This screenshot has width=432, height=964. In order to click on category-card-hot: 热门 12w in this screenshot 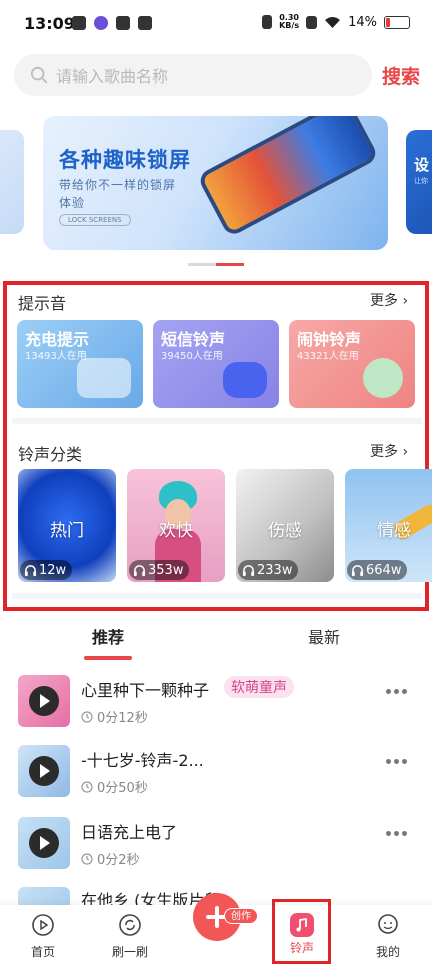, I will do `click(67, 525)`.